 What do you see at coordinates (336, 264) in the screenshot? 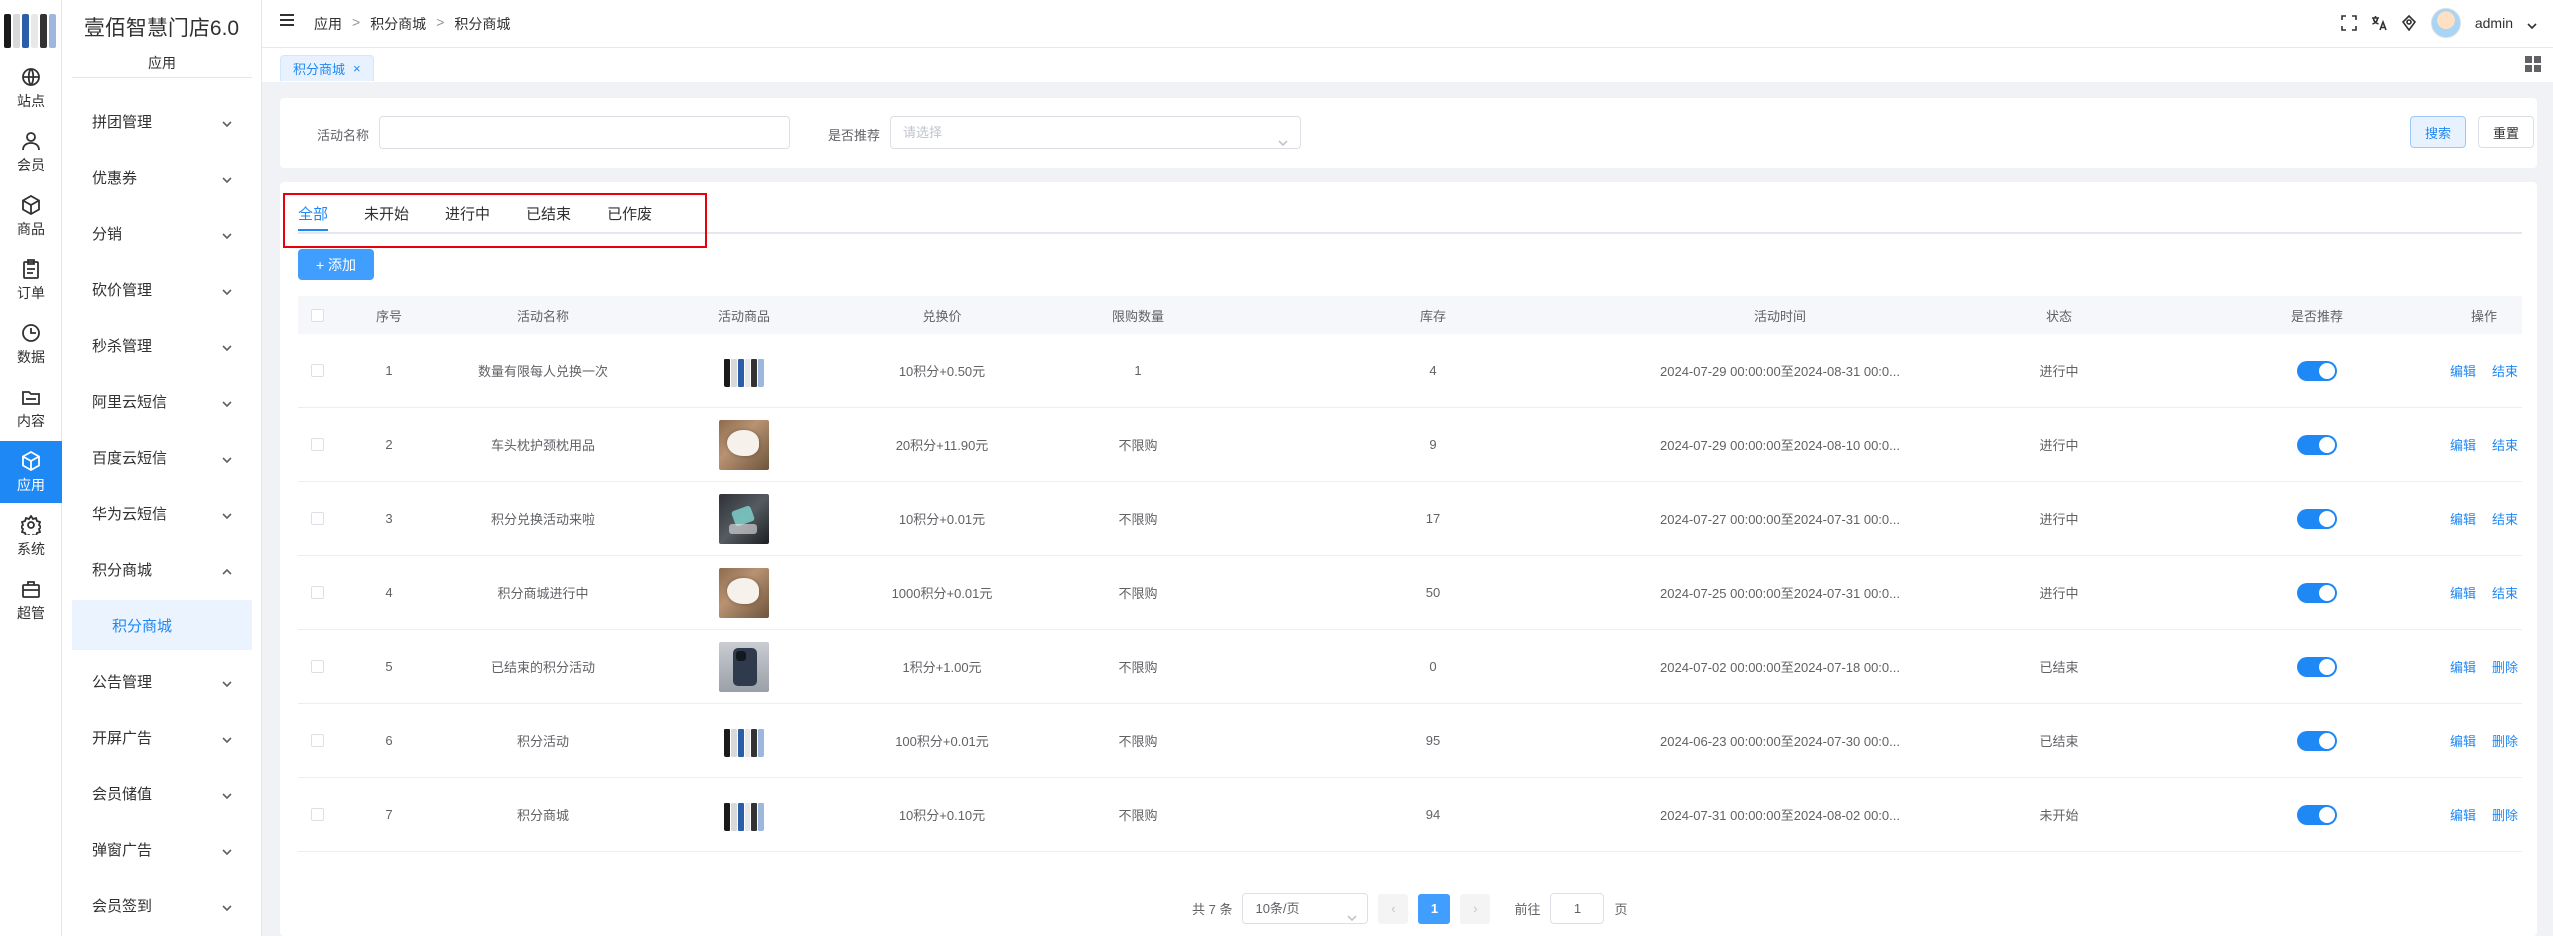
I see `add-button: + 添加` at bounding box center [336, 264].